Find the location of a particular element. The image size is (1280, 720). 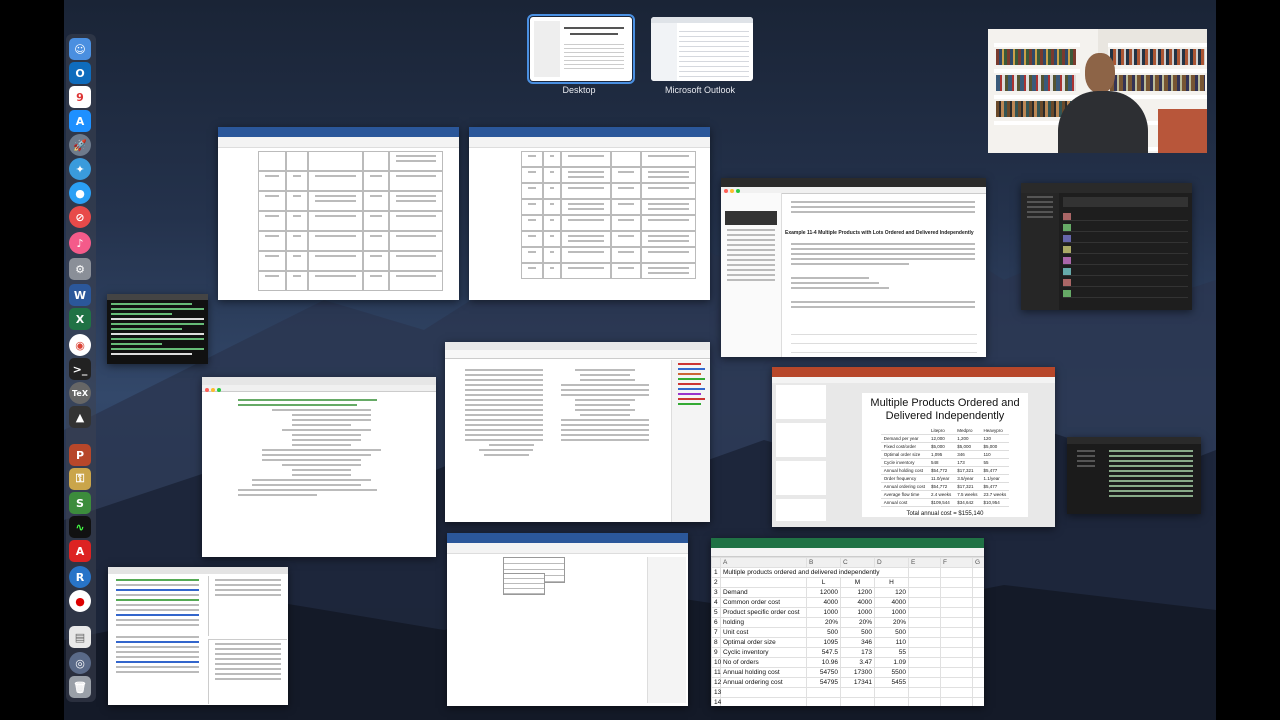

cell: Annual holding cost is located at coordinates (763, 672).